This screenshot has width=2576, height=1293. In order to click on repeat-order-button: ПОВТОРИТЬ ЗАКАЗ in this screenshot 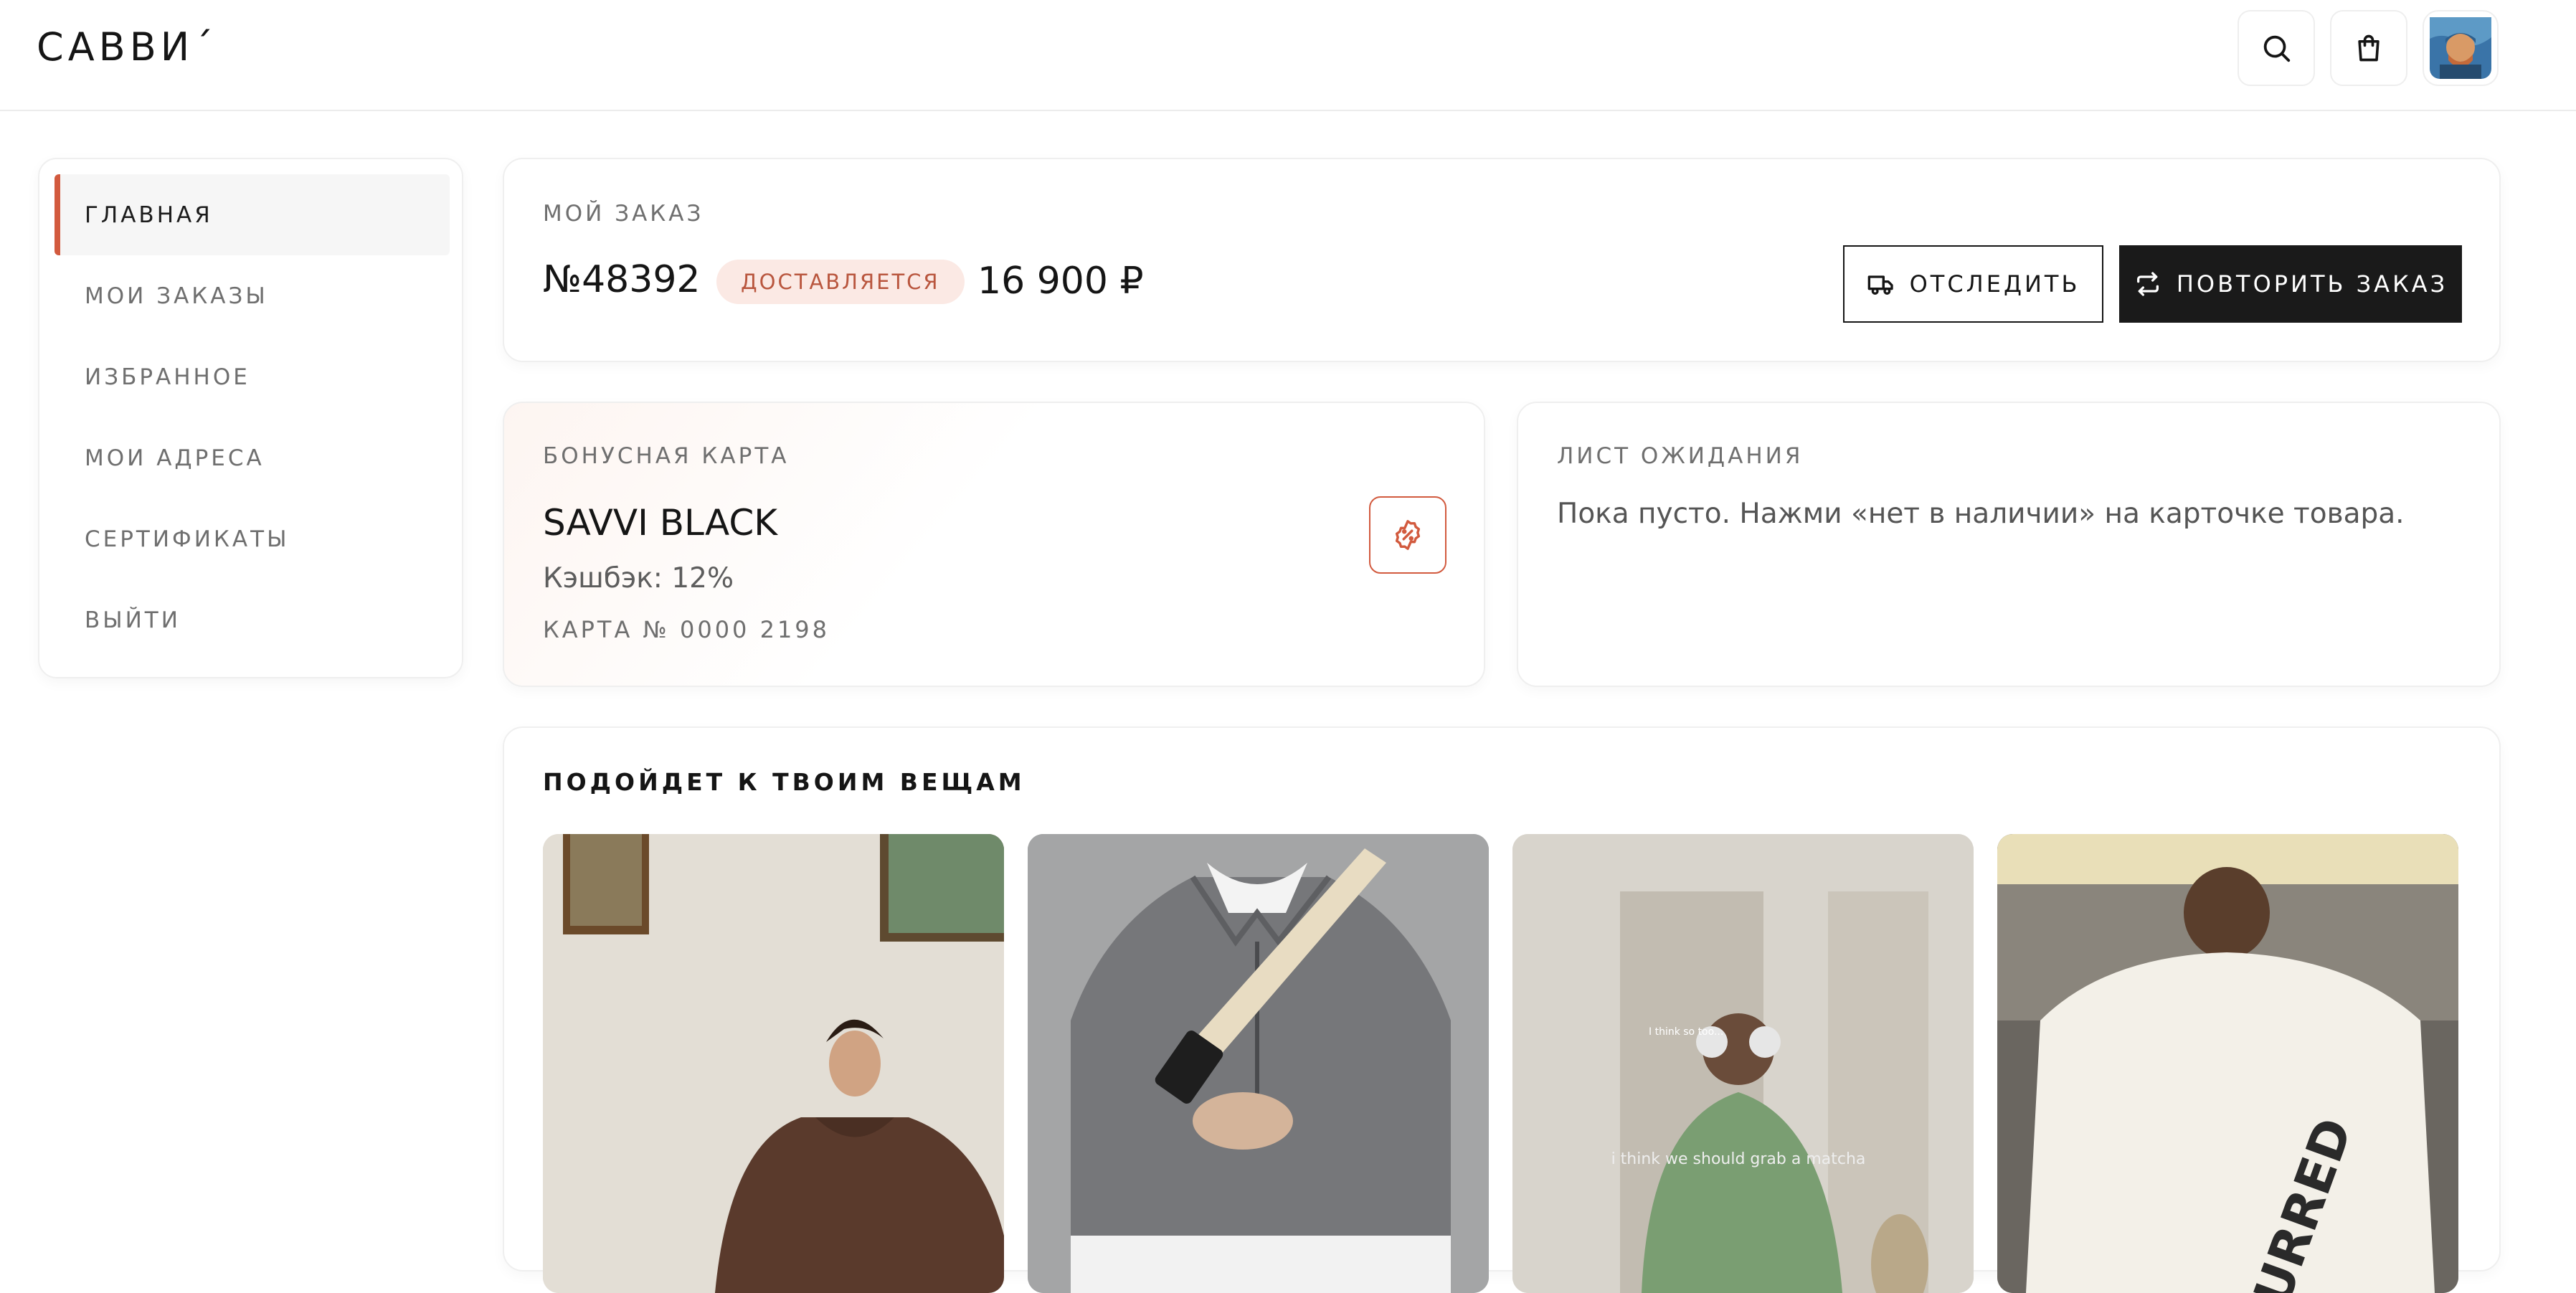, I will do `click(2290, 284)`.